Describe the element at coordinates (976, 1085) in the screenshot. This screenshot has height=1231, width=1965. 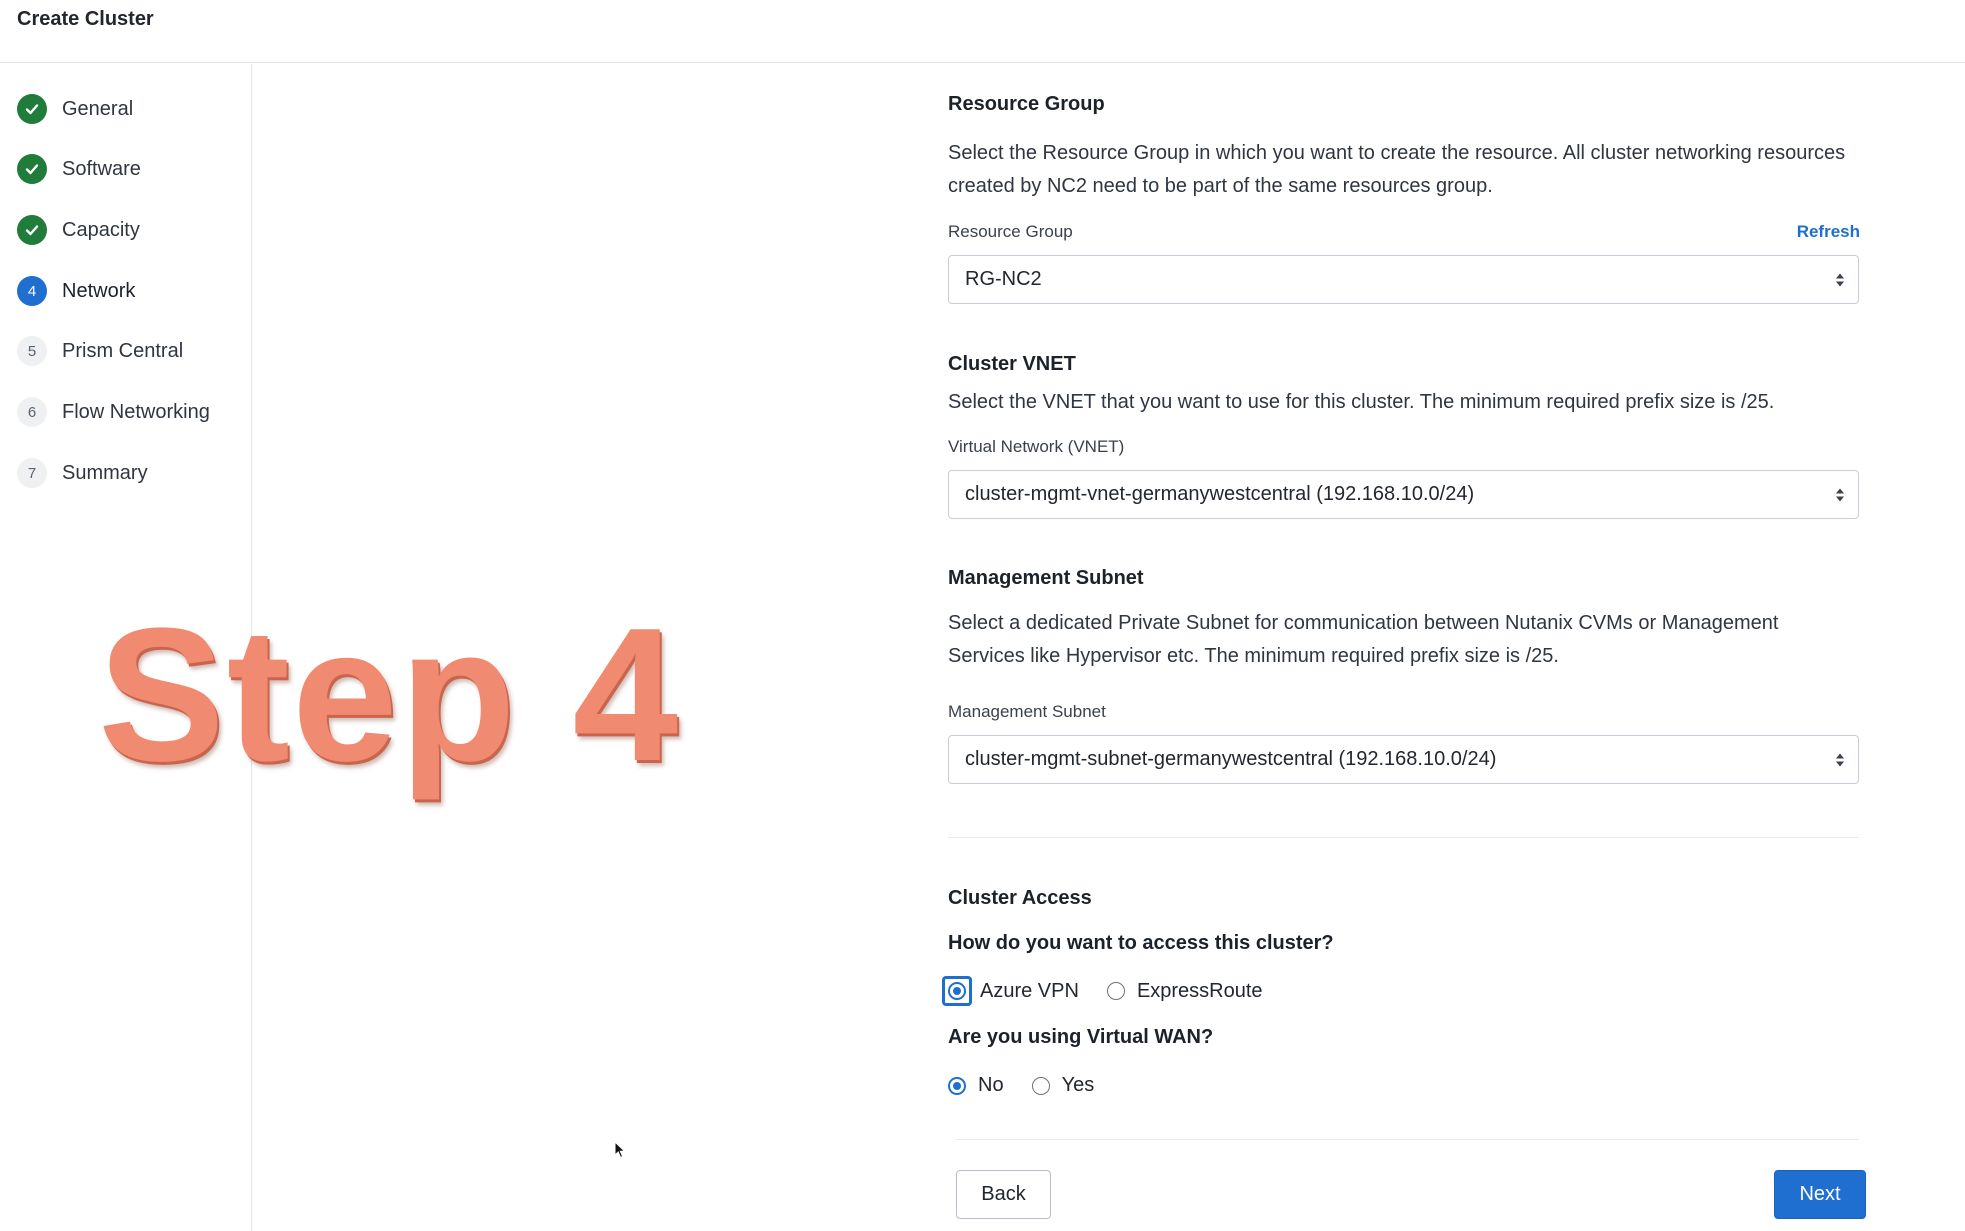
I see `wan-no-option: No` at that location.